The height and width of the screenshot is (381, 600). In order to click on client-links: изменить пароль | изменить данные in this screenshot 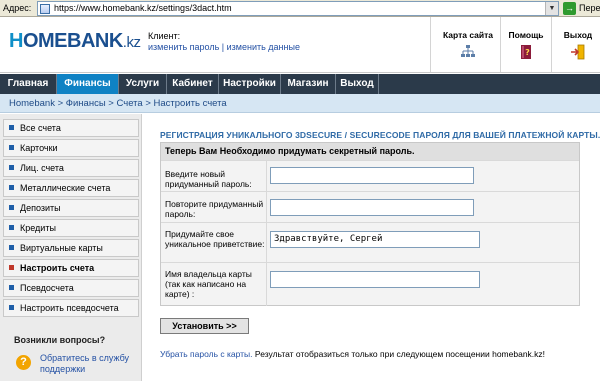, I will do `click(224, 47)`.